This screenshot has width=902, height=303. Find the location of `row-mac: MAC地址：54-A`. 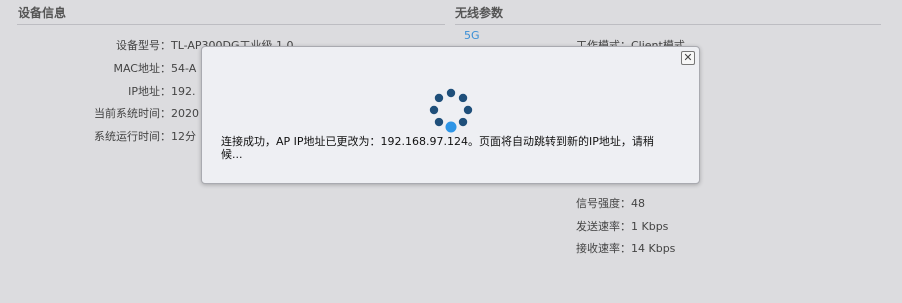

row-mac: MAC地址：54-A is located at coordinates (98, 68).